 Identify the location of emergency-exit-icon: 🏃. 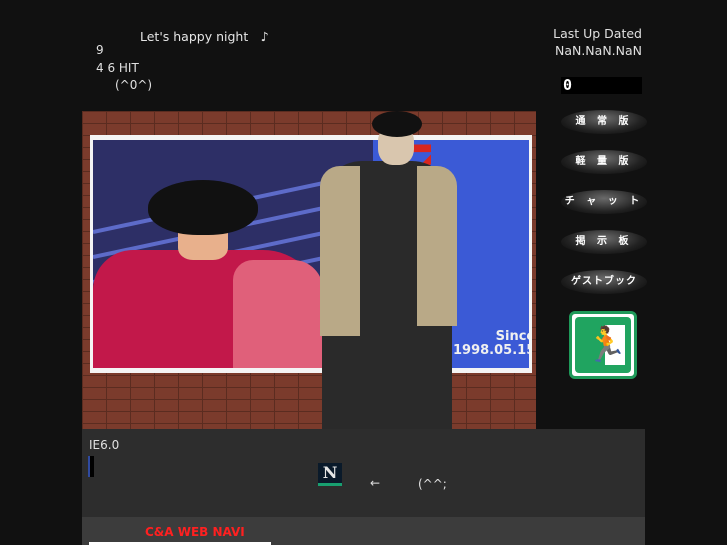
(603, 345).